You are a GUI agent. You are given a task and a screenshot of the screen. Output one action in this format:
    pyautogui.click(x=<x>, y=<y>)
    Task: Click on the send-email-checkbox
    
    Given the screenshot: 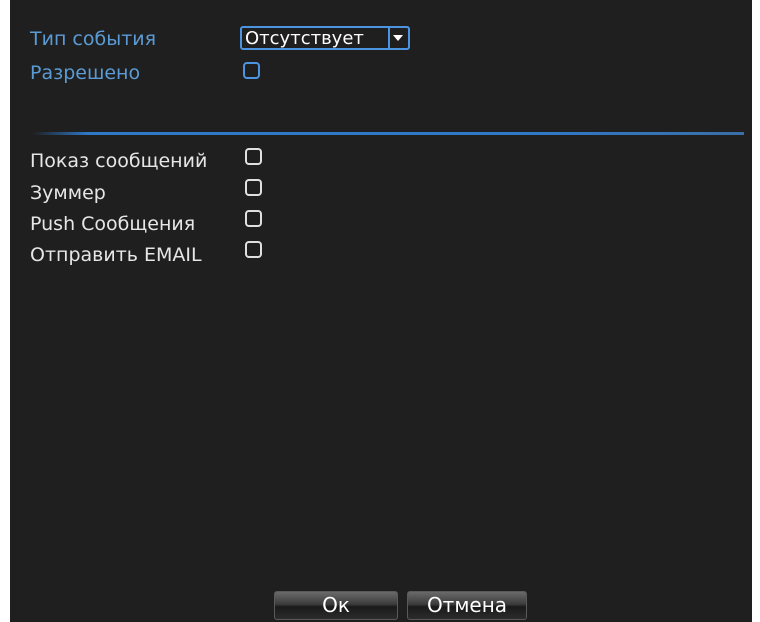 What is the action you would take?
    pyautogui.click(x=253, y=249)
    